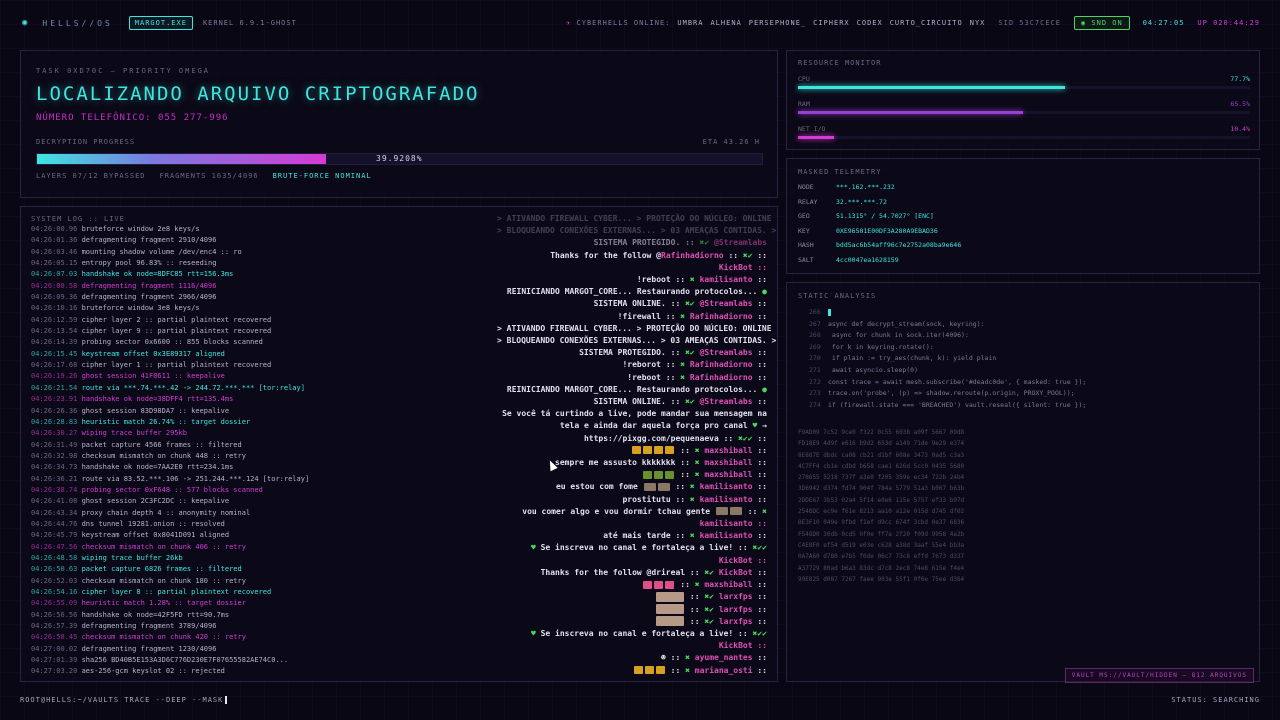 The image size is (1280, 720). What do you see at coordinates (181, 433) in the screenshot?
I see `log-line: 04:26:30.27 wiping trace buffer 295kb` at bounding box center [181, 433].